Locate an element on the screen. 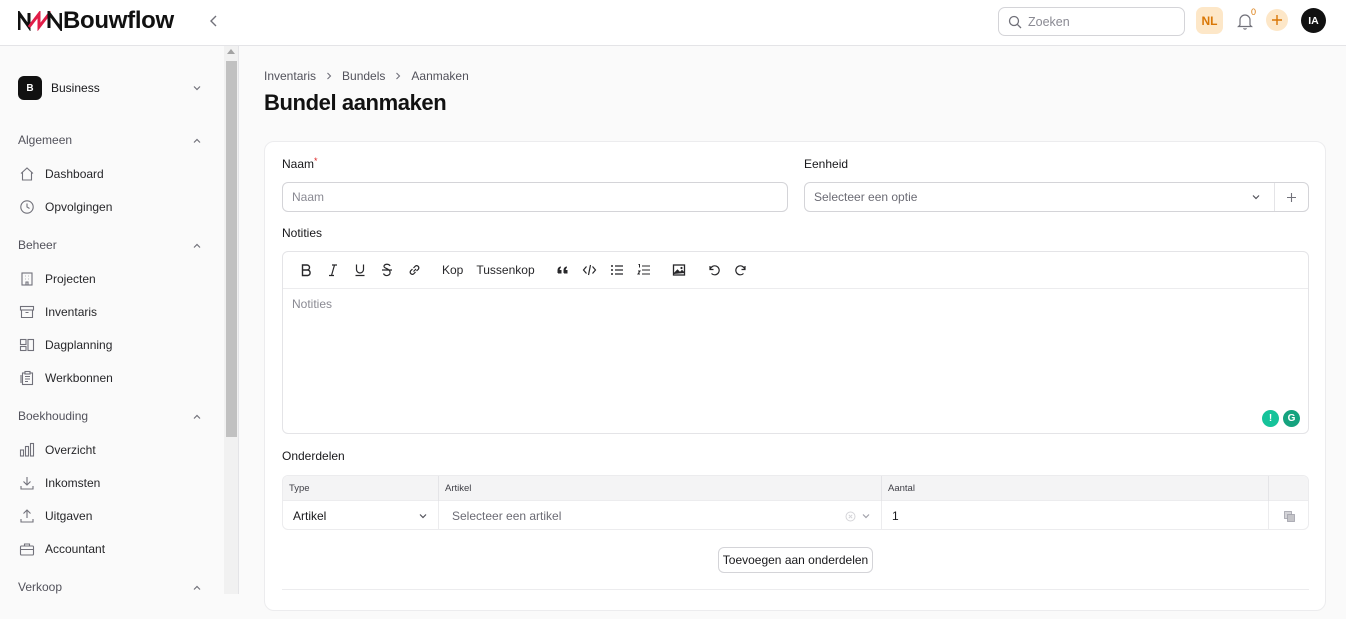 Image resolution: width=1346 pixels, height=619 pixels. code-button is located at coordinates (590, 270).